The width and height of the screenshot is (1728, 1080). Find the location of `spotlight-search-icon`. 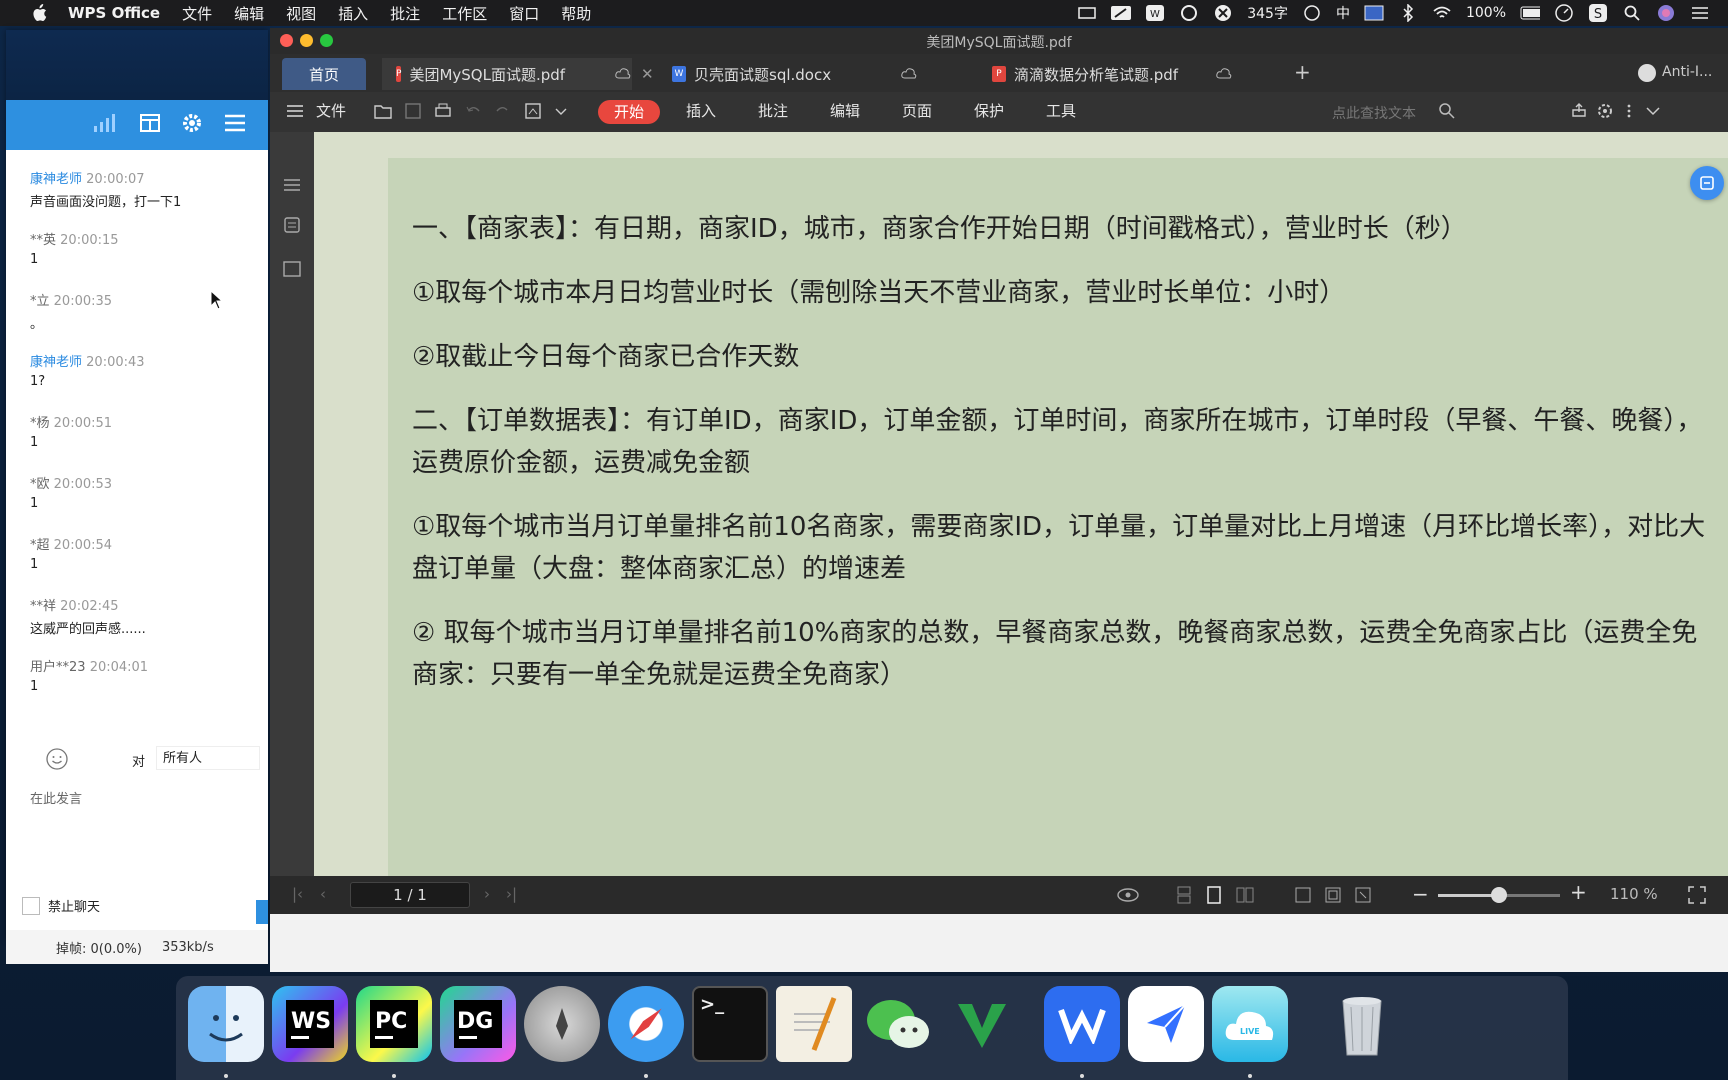

spotlight-search-icon is located at coordinates (1632, 13).